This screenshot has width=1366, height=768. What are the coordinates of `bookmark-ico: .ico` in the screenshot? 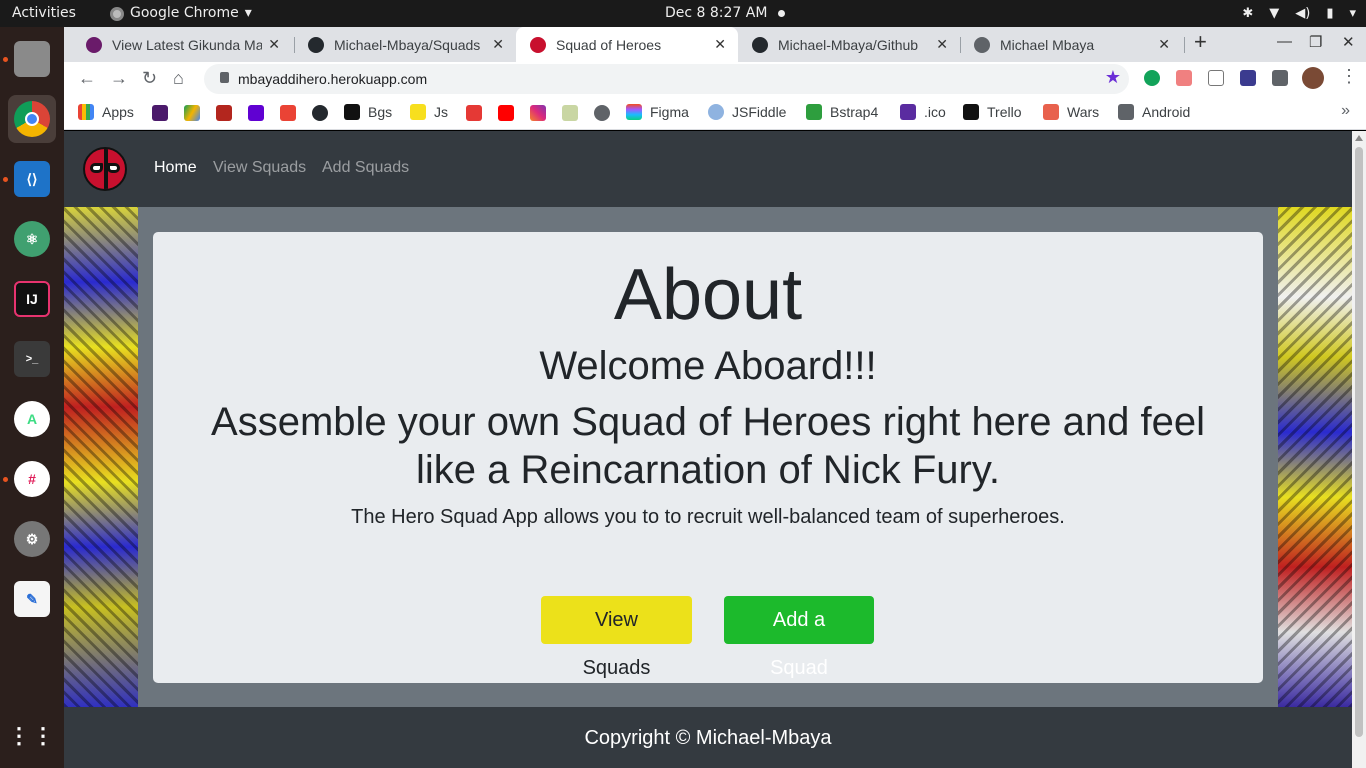 It's located at (923, 112).